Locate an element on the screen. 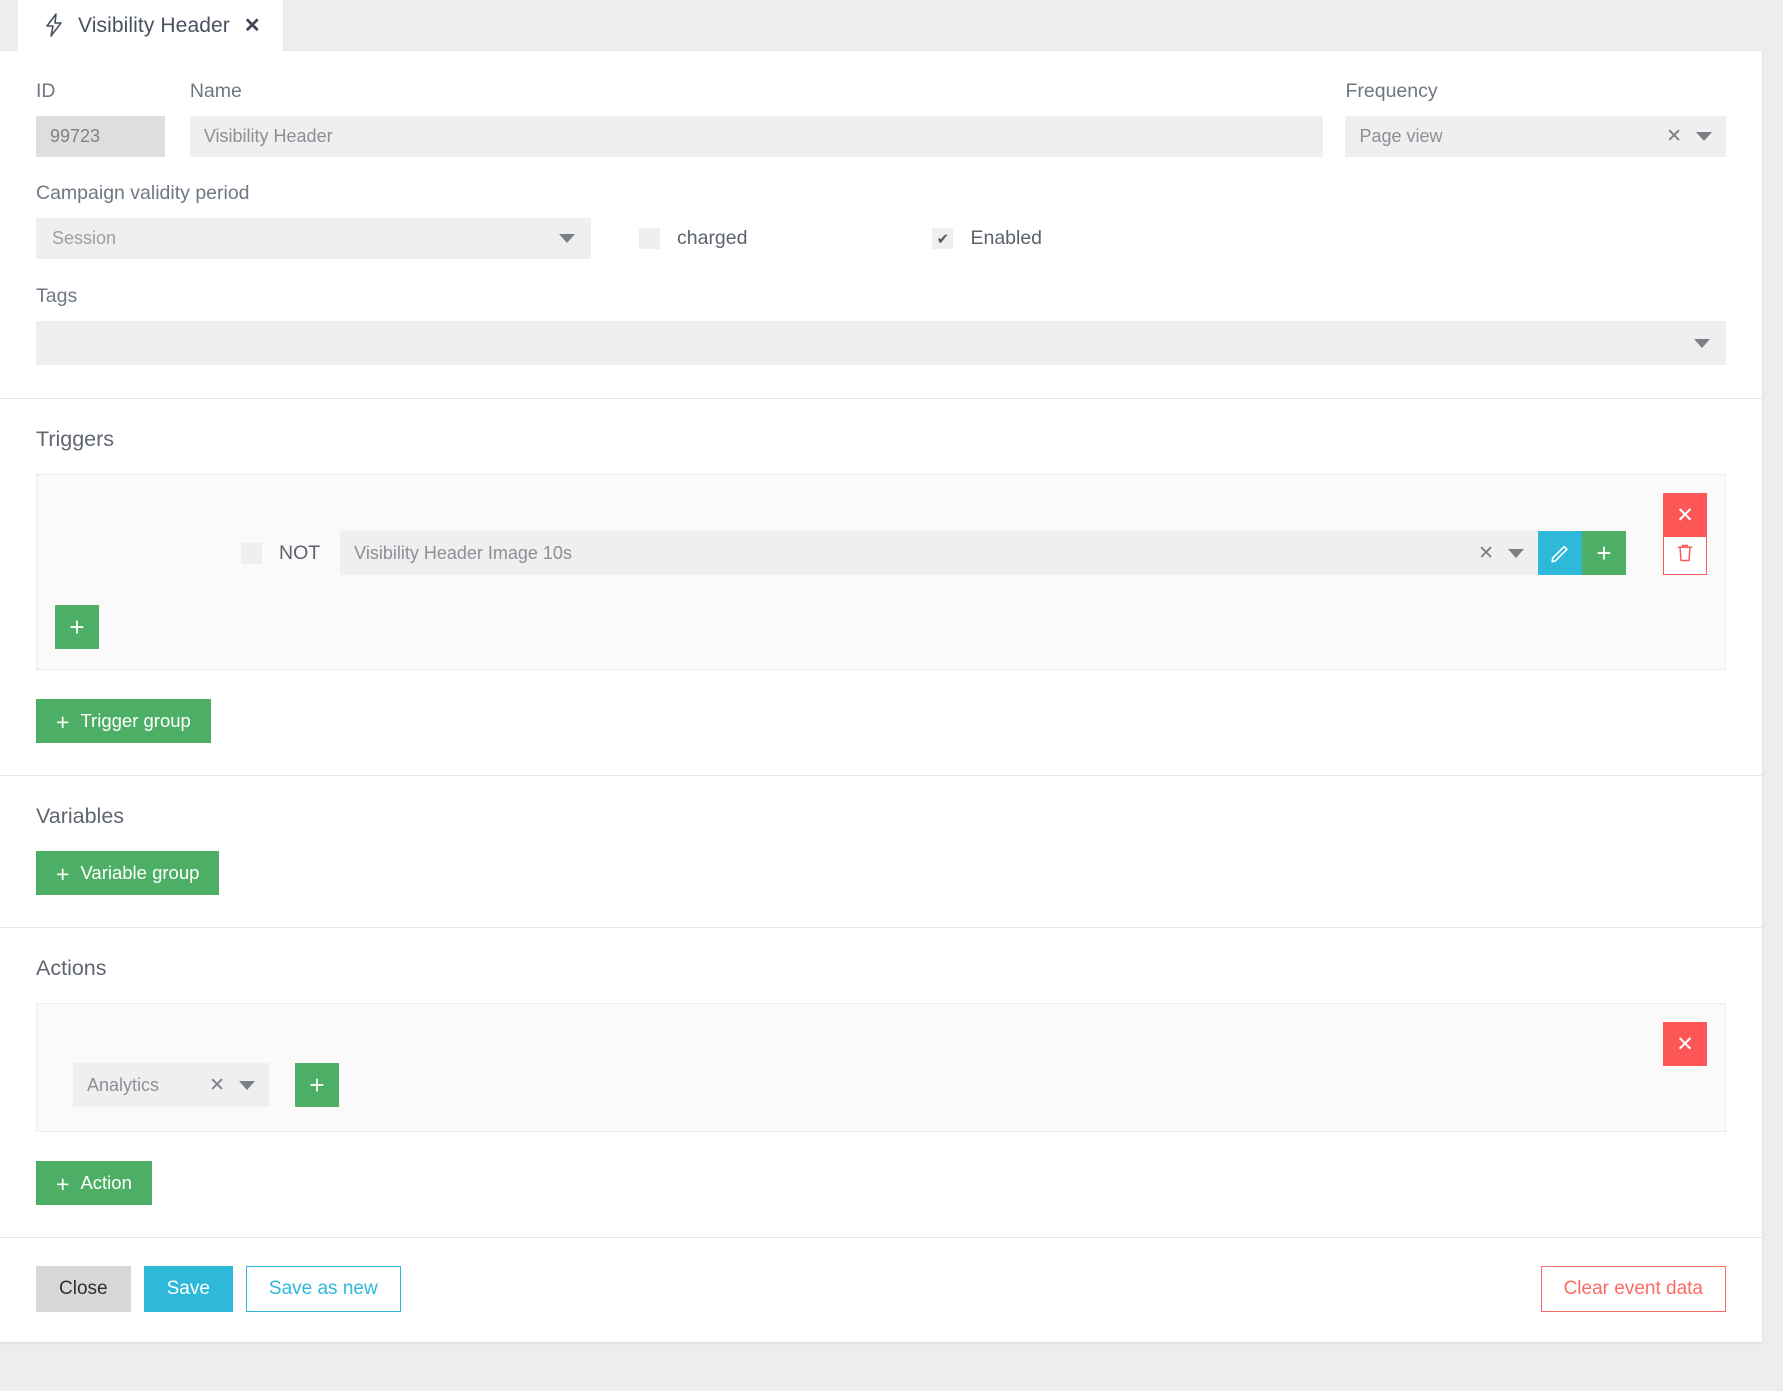 The height and width of the screenshot is (1391, 1783). save-as-new-button: Save as new is located at coordinates (323, 1289).